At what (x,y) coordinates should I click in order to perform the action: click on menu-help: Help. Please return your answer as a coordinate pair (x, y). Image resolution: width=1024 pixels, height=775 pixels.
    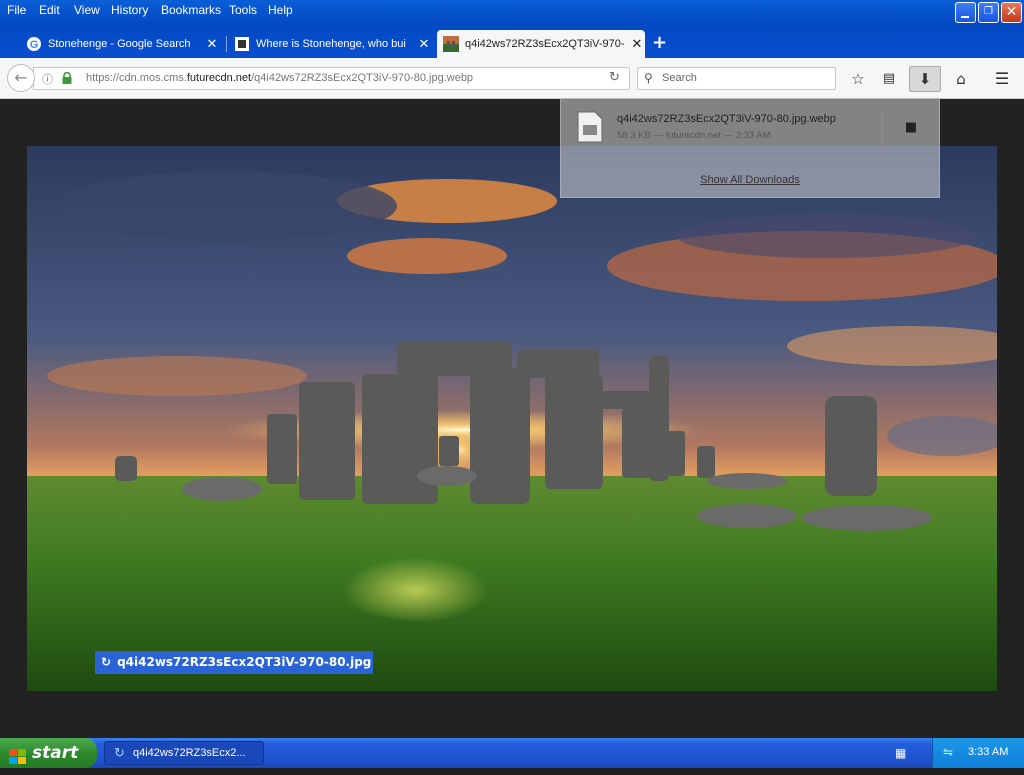
    Looking at the image, I should click on (280, 10).